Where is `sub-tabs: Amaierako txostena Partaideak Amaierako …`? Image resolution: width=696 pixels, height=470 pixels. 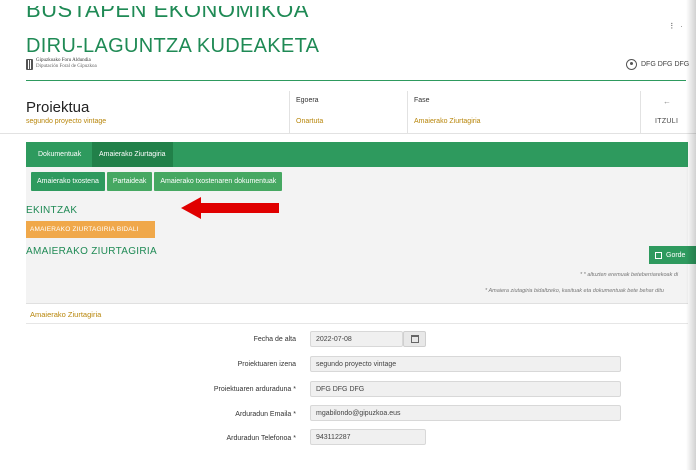 sub-tabs: Amaierako txostena Partaideak Amaierako … is located at coordinates (157, 181).